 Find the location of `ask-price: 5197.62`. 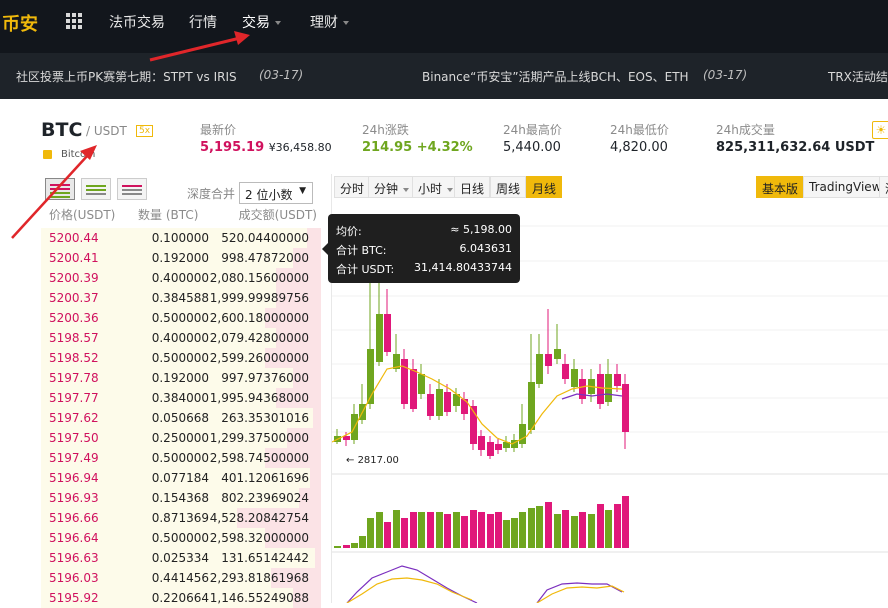

ask-price: 5197.62 is located at coordinates (74, 418).